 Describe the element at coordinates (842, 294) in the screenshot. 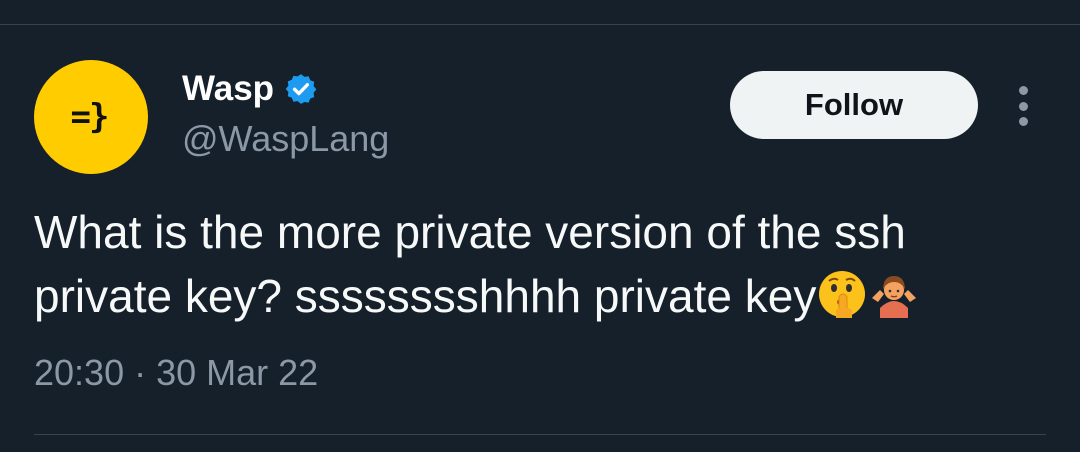

I see `shushing-face-emoji-icon` at that location.